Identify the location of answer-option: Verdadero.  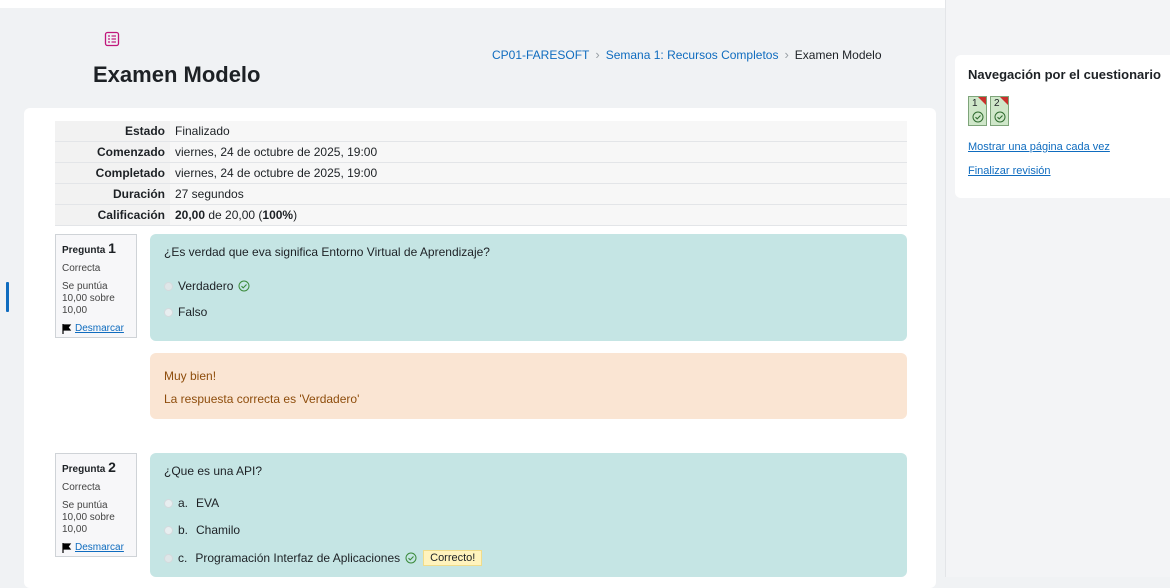
(528, 286).